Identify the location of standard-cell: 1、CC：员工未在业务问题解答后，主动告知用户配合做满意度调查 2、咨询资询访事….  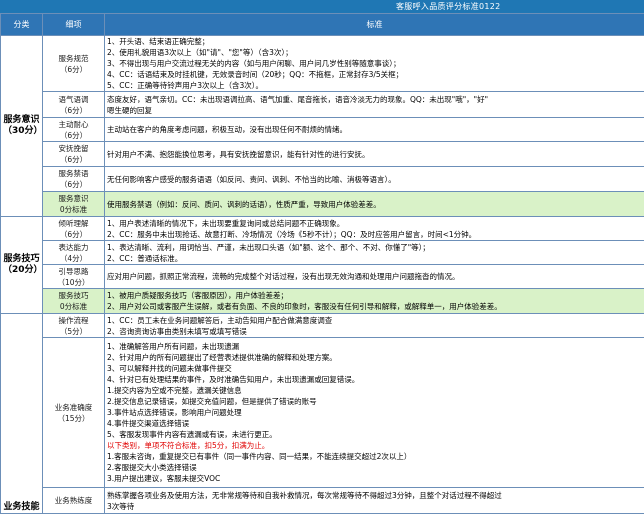
(374, 325).